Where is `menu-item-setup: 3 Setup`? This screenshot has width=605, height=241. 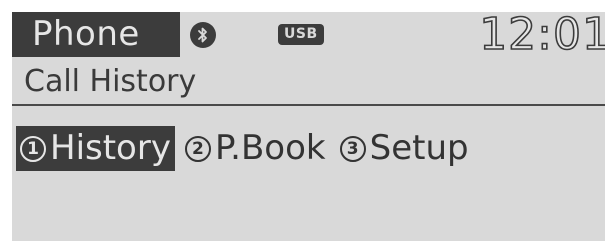 menu-item-setup: 3 Setup is located at coordinates (404, 148).